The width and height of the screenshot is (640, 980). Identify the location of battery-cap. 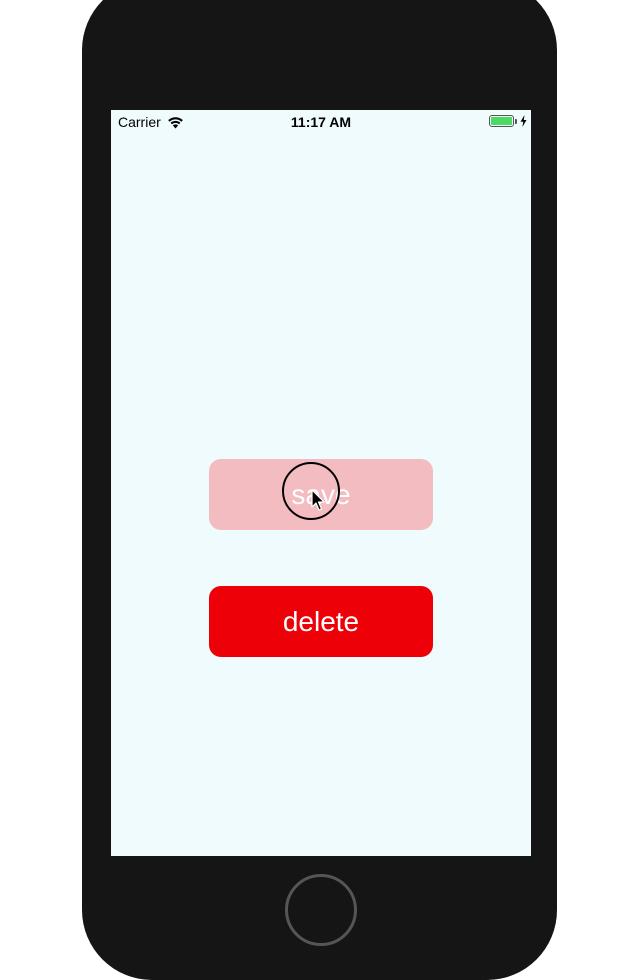
(516, 121).